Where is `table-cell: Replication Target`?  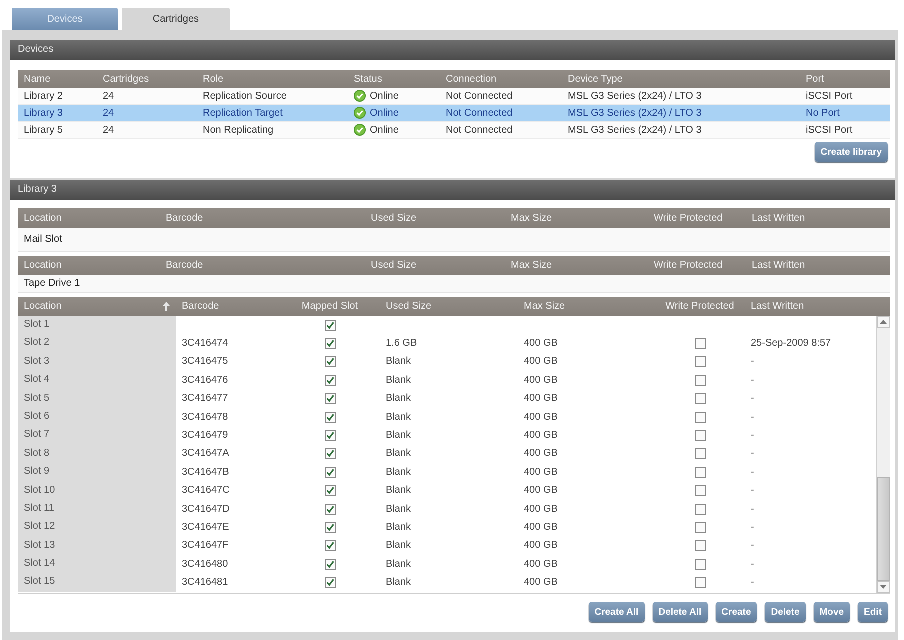 table-cell: Replication Target is located at coordinates (243, 113).